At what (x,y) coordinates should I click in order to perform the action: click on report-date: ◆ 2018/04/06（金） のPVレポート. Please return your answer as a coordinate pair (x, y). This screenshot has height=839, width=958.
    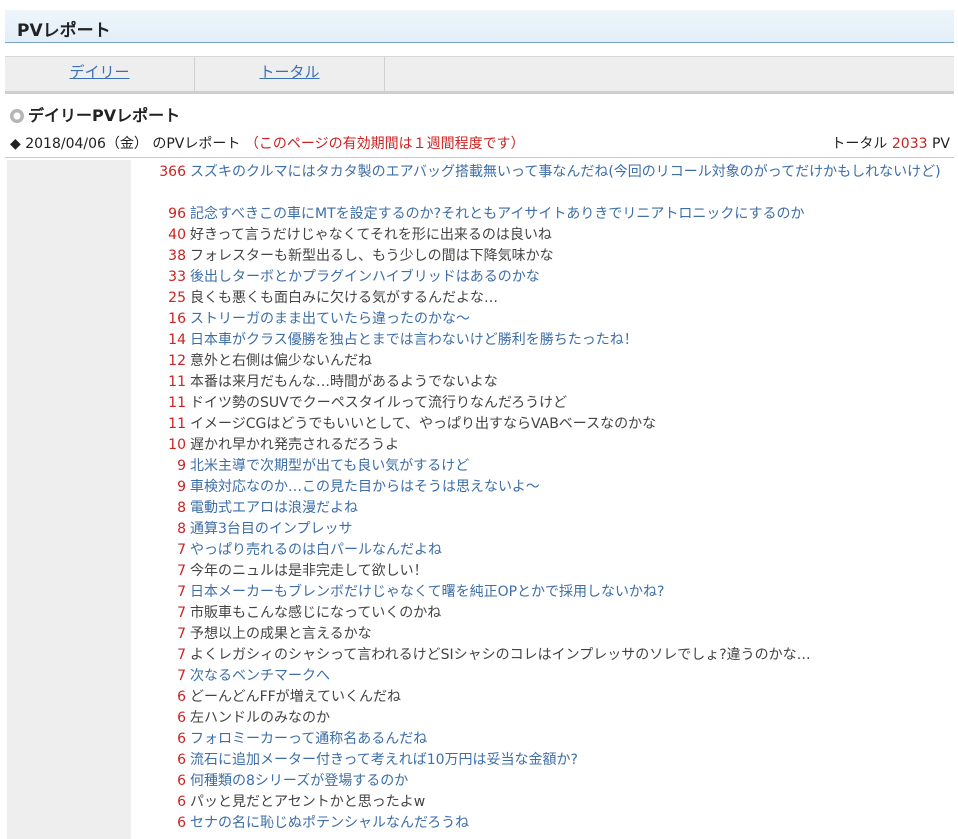
    Looking at the image, I should click on (125, 144).